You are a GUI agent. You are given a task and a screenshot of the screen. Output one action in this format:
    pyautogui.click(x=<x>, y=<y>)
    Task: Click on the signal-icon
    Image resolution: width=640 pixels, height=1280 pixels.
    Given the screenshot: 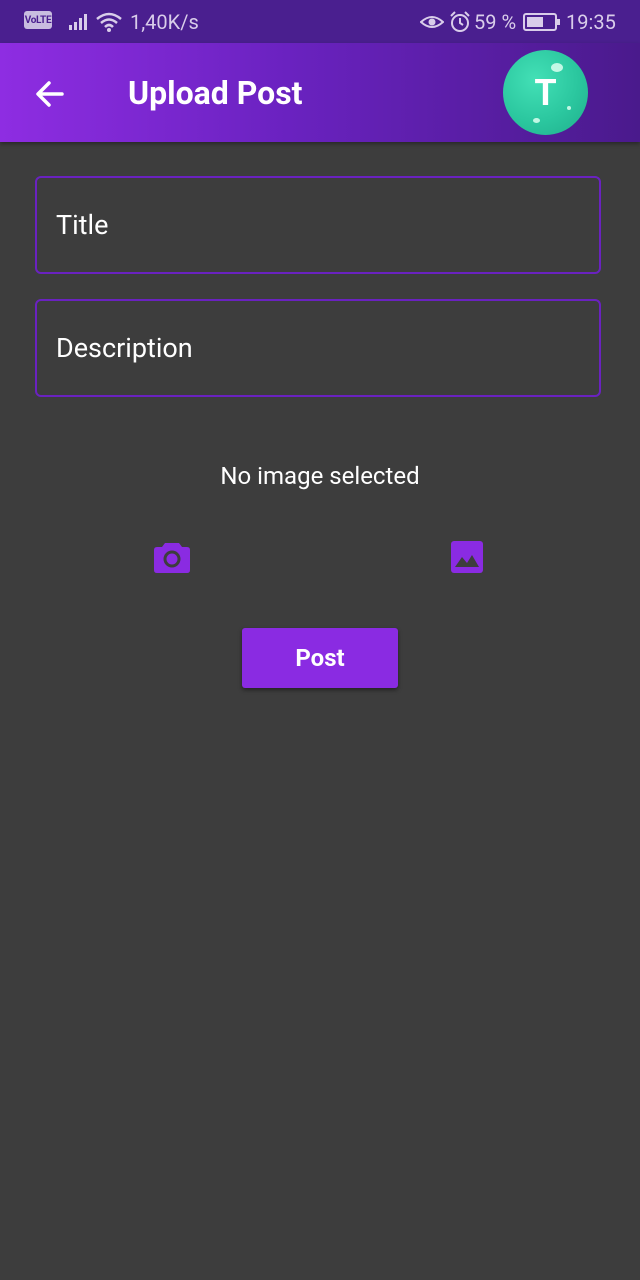 What is the action you would take?
    pyautogui.click(x=79, y=21)
    